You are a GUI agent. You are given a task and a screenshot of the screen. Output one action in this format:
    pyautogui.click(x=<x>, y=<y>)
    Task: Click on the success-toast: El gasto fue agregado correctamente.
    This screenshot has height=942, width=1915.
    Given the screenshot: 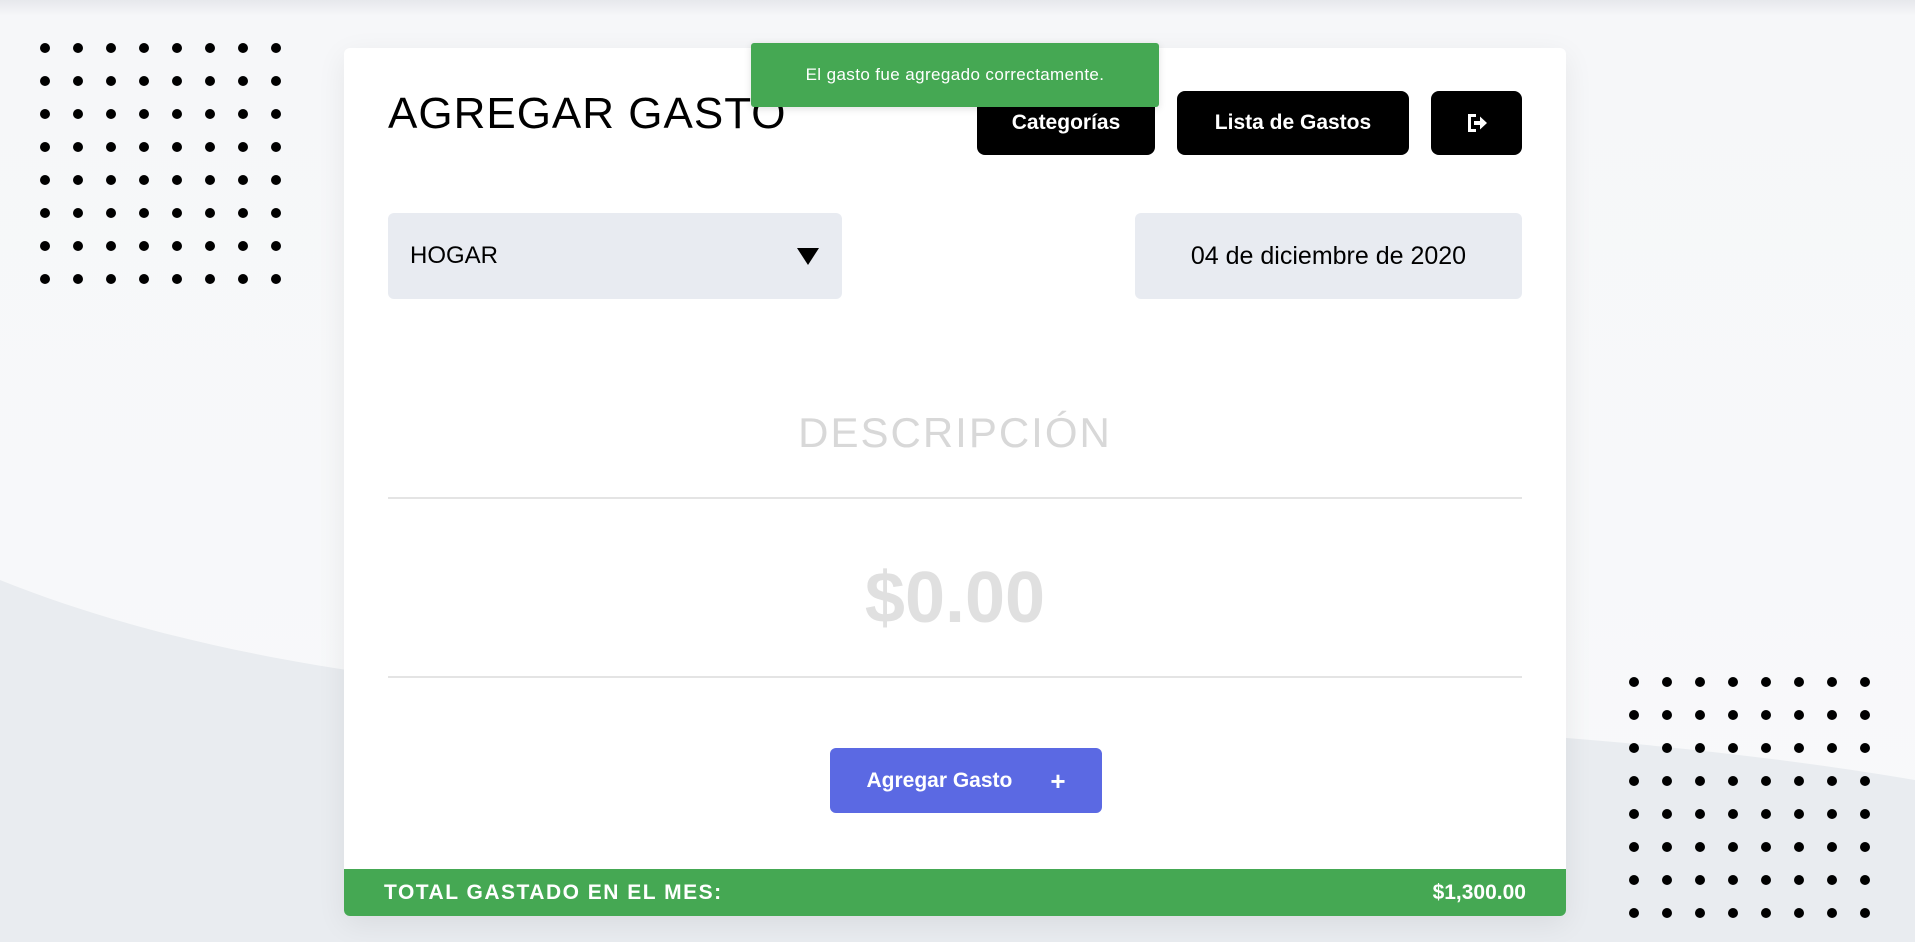 What is the action you would take?
    pyautogui.click(x=955, y=75)
    